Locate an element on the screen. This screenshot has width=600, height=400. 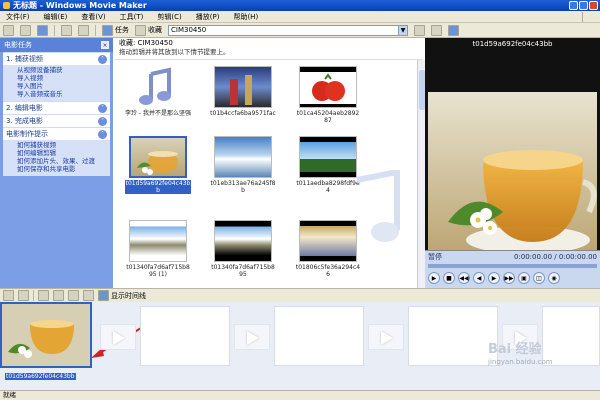
previous-frame-icon: ◀◀ is located at coordinates (464, 278).